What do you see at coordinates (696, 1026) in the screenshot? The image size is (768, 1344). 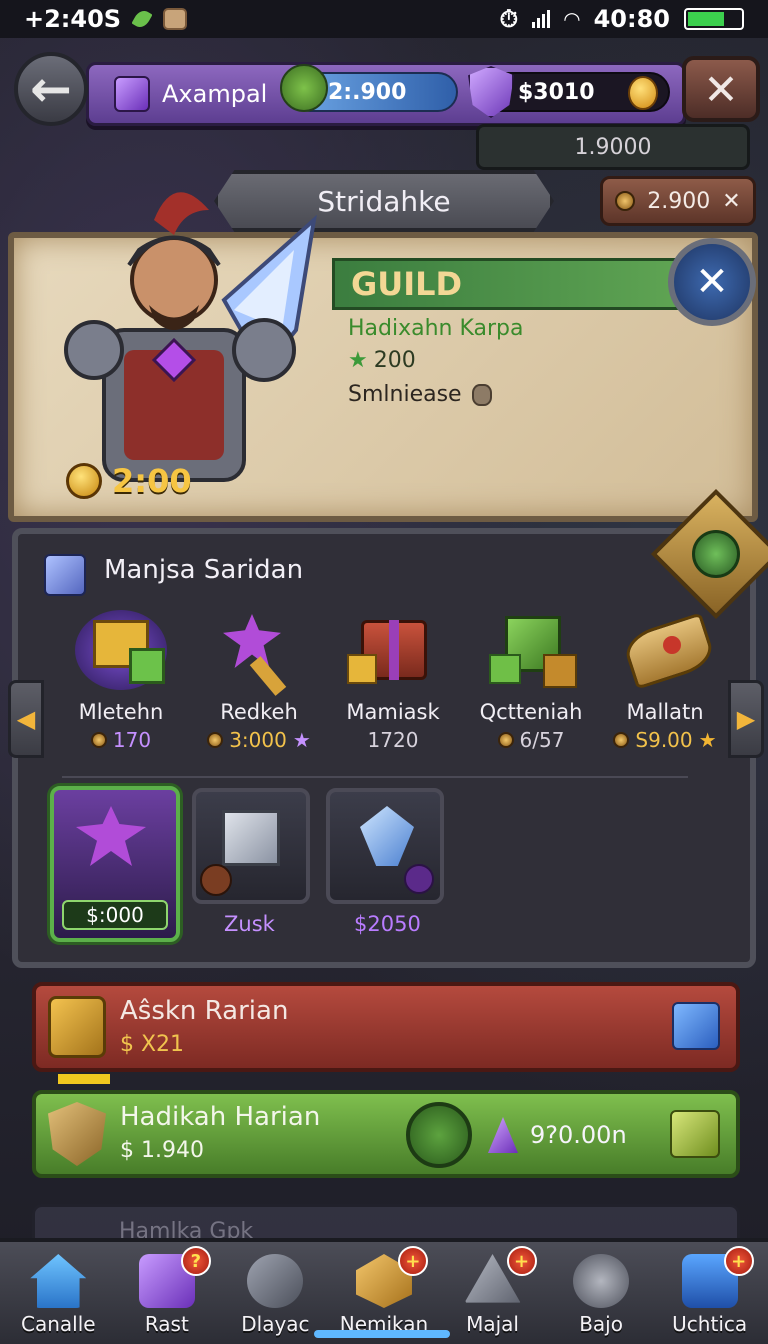 I see `blue-cube-icon` at bounding box center [696, 1026].